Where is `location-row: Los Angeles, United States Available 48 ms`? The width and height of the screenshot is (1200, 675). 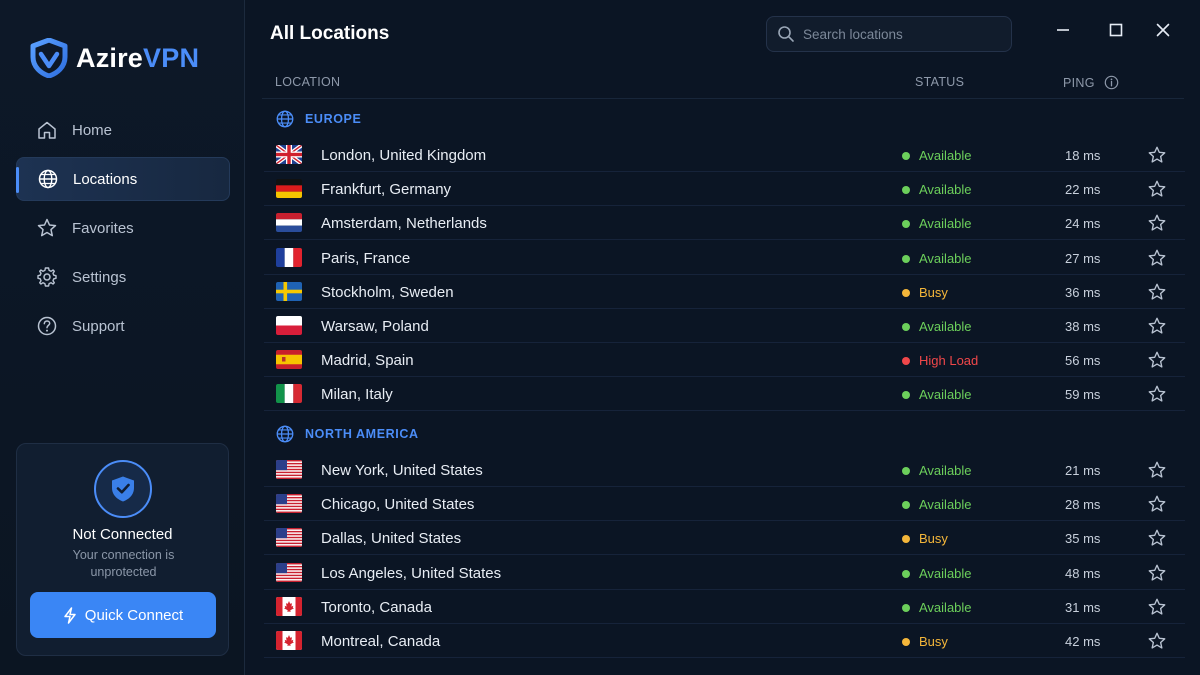
location-row: Los Angeles, United States Available 48 ms is located at coordinates (724, 573).